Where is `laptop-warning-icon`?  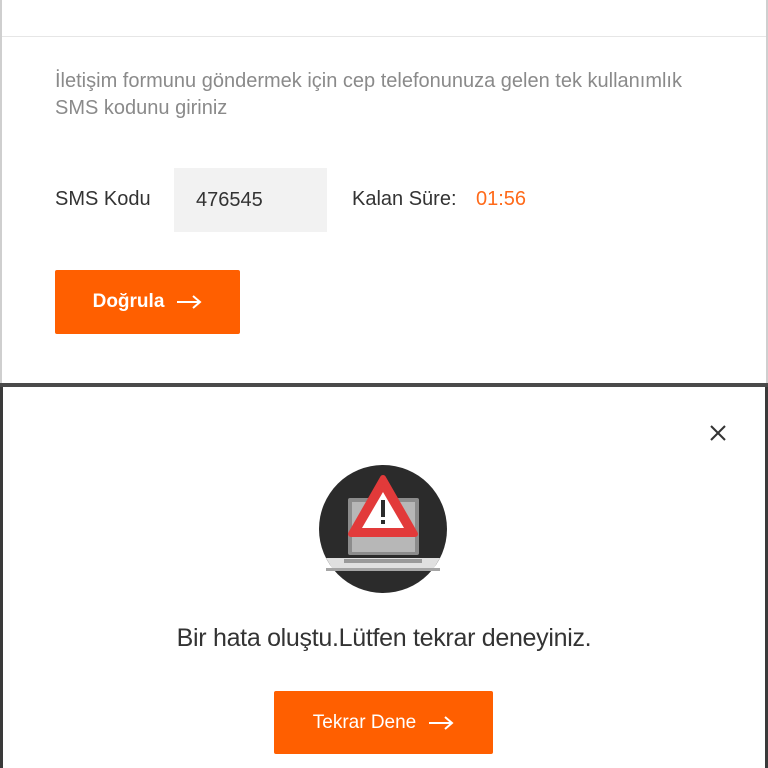 laptop-warning-icon is located at coordinates (383, 529).